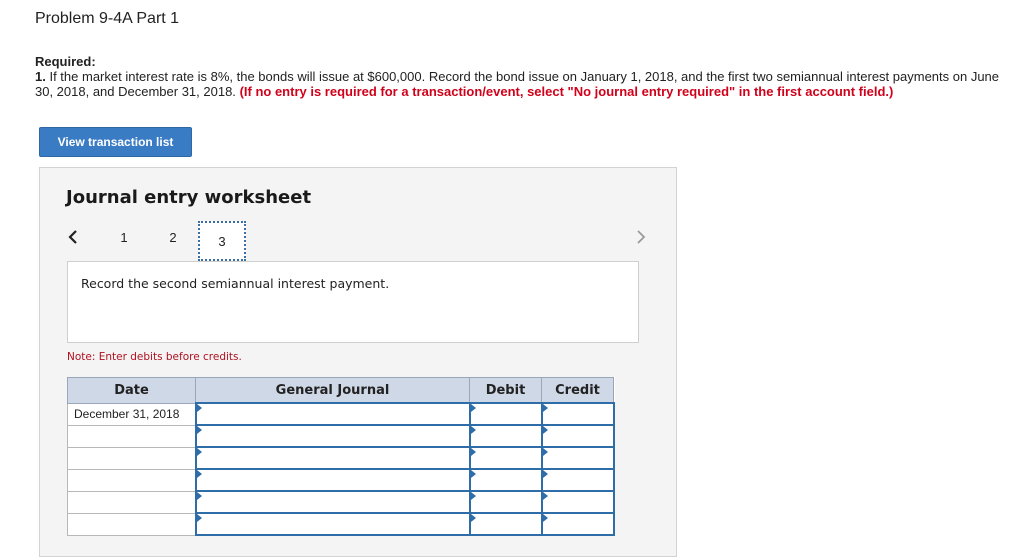 The width and height of the screenshot is (1024, 557). What do you see at coordinates (173, 237) in the screenshot?
I see `page-2: 2` at bounding box center [173, 237].